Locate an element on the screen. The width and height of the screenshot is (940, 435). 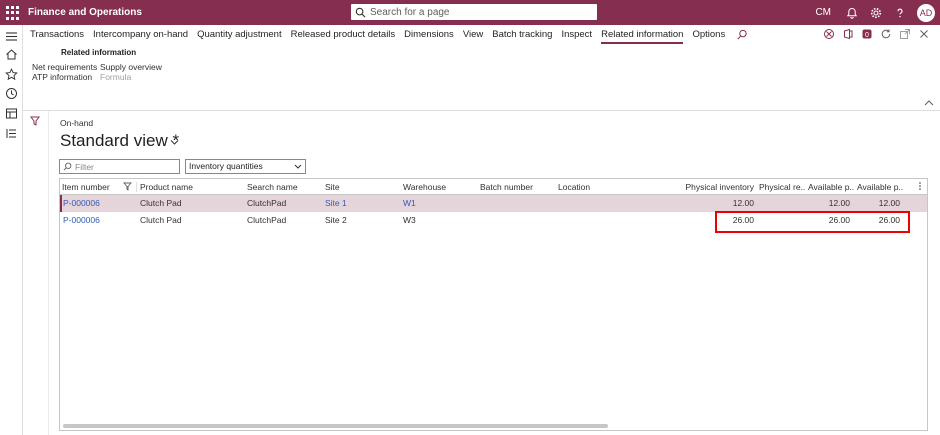
tab-quantity-adjustment: Quantity adjustment is located at coordinates (239, 35).